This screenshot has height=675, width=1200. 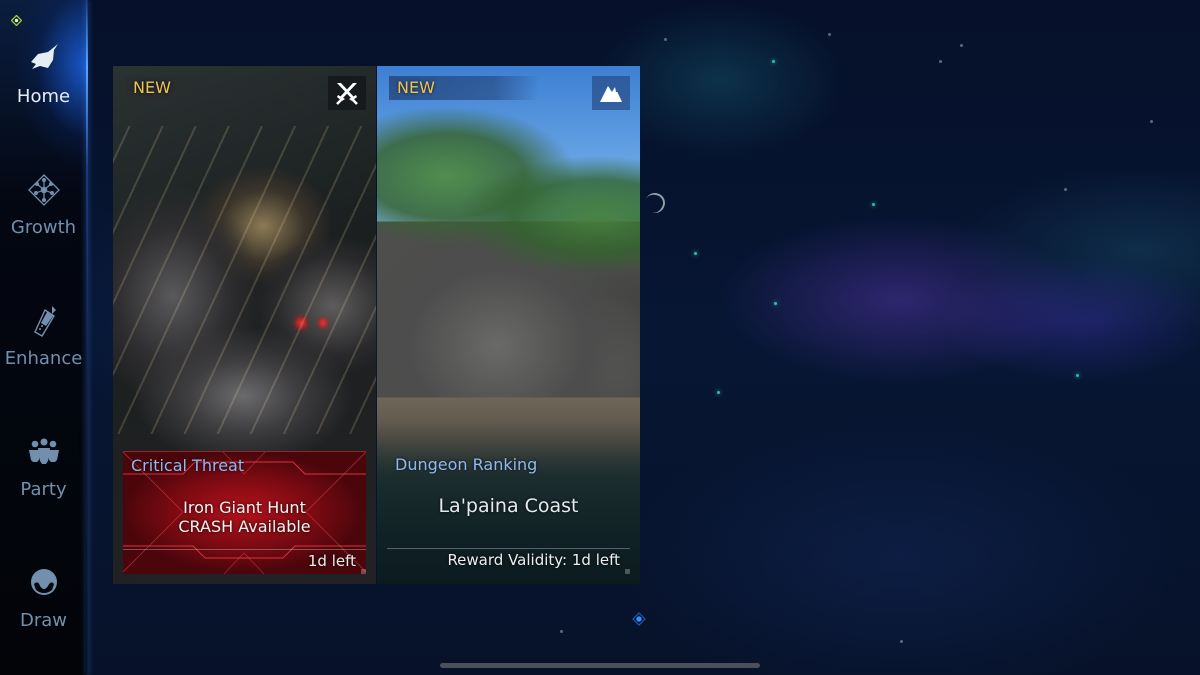 I want to click on mountain-icon, so click(x=611, y=94).